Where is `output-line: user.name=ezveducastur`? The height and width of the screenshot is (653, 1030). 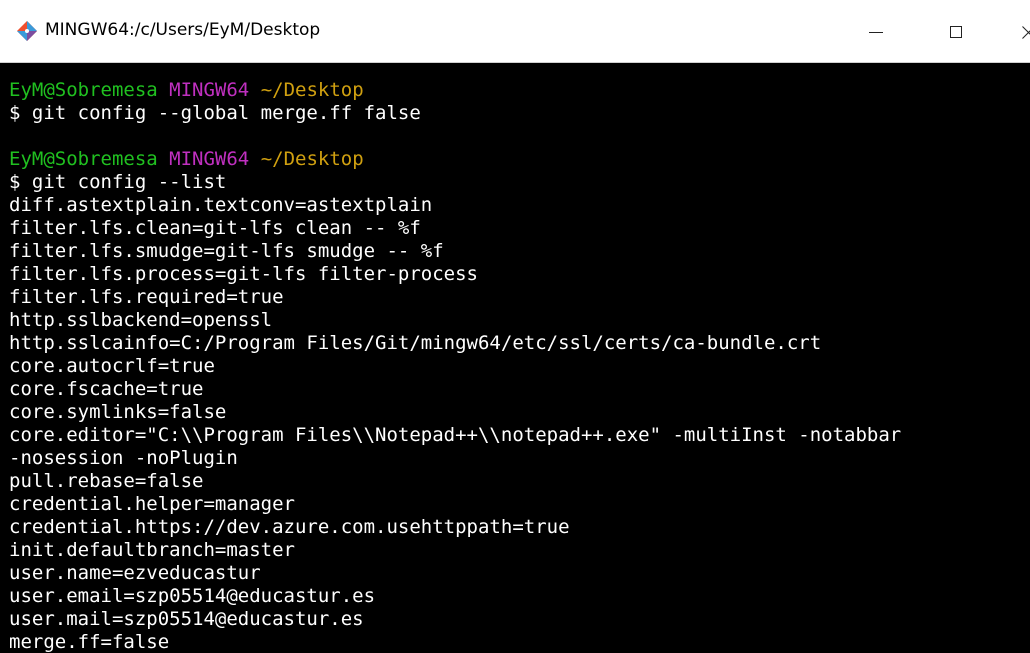
output-line: user.name=ezveducastur is located at coordinates (135, 573).